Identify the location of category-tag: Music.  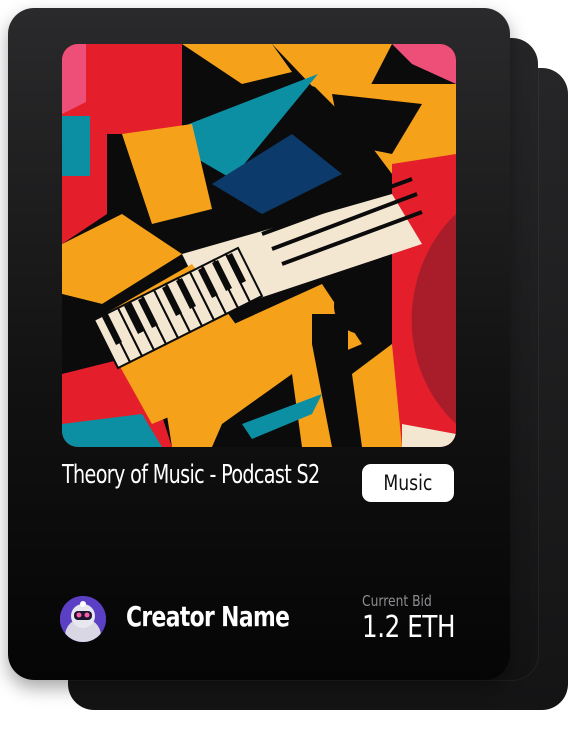
(408, 483).